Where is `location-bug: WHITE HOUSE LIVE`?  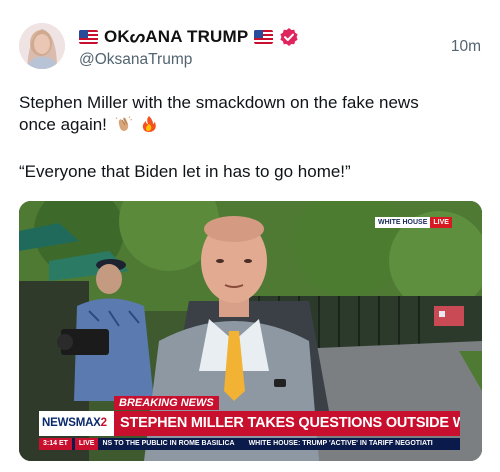
location-bug: WHITE HOUSE LIVE is located at coordinates (413, 222).